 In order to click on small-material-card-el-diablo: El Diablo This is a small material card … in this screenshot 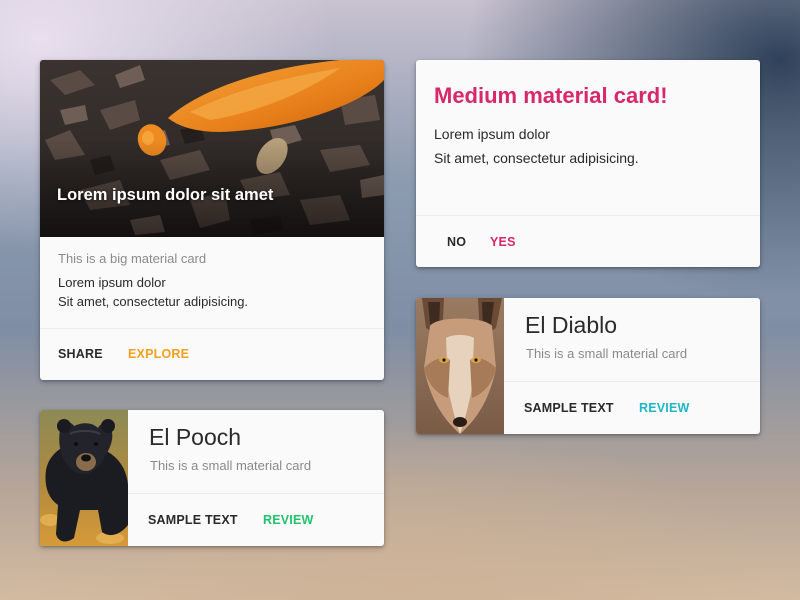, I will do `click(588, 366)`.